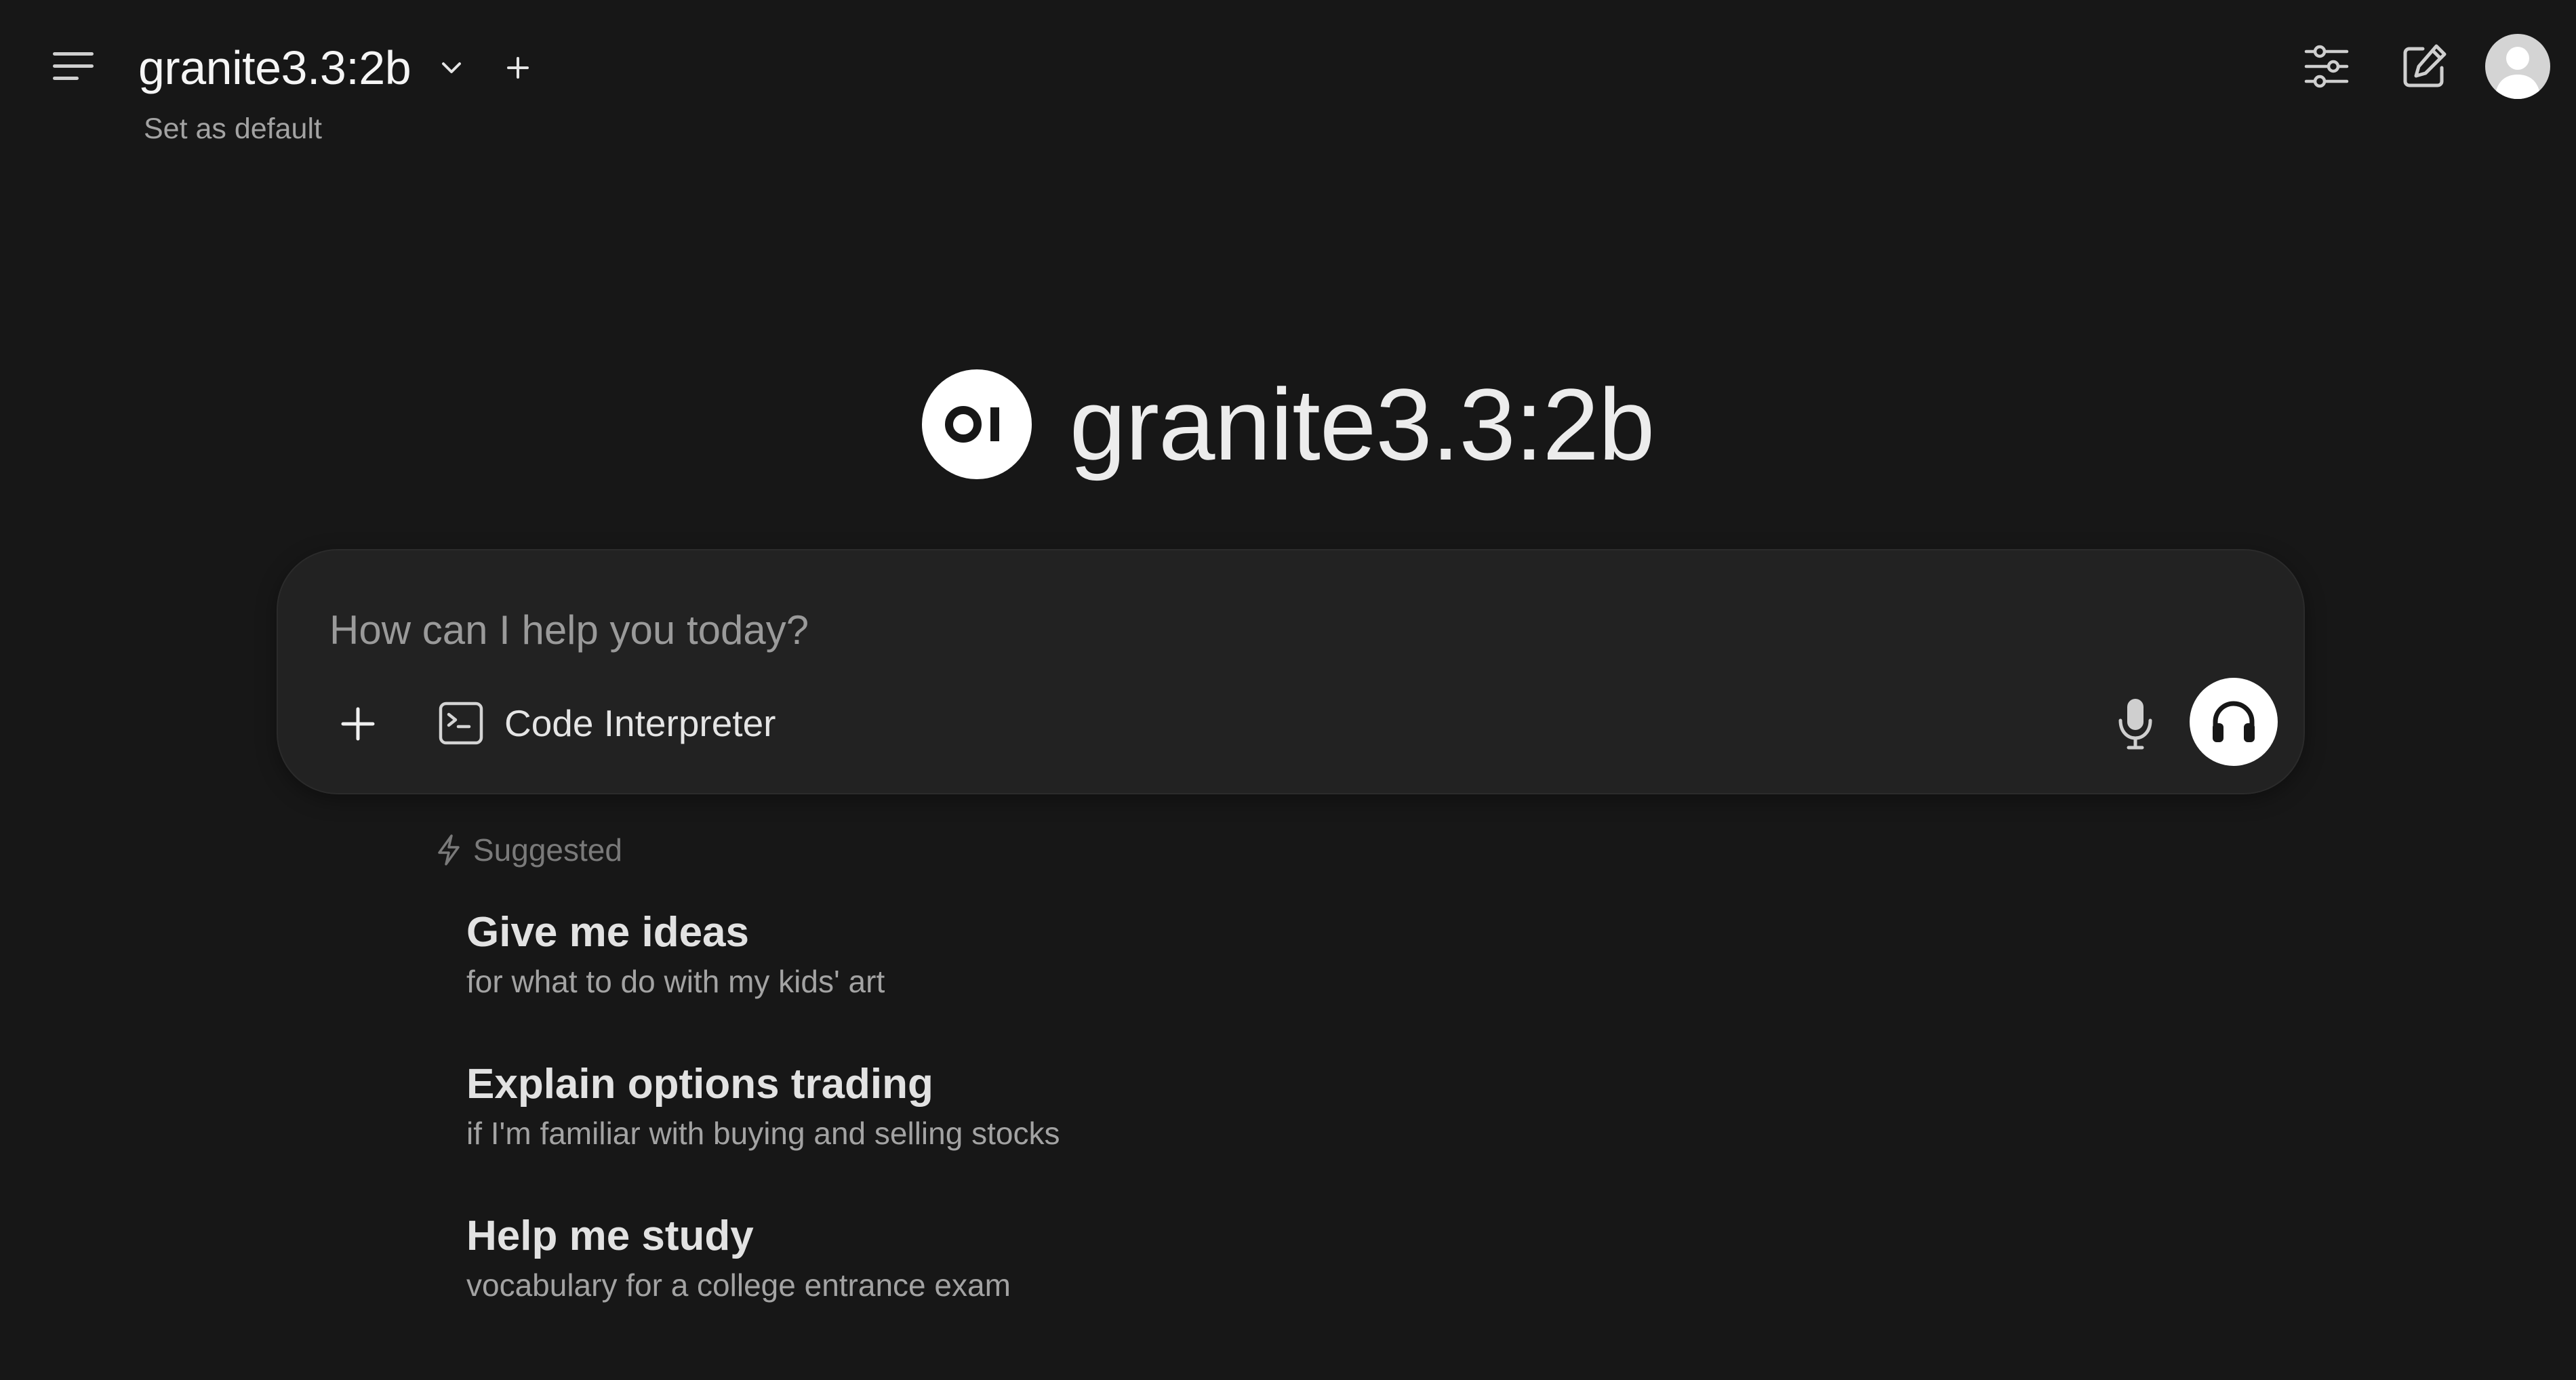 The height and width of the screenshot is (1380, 2576). What do you see at coordinates (640, 723) in the screenshot?
I see `code-interpreter-label: Code Interpreter` at bounding box center [640, 723].